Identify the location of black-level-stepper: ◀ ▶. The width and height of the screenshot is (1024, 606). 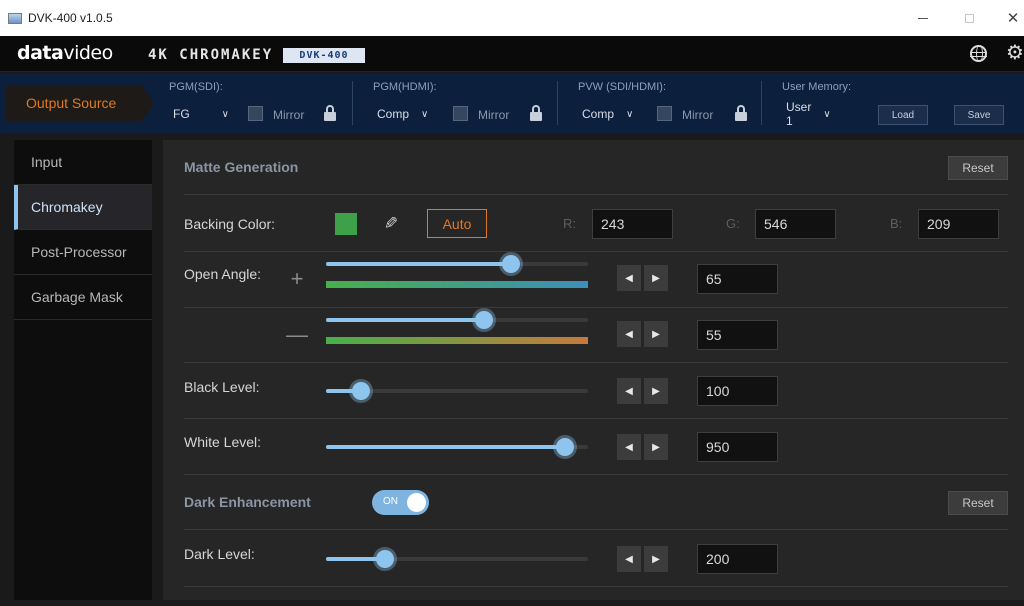
(642, 391).